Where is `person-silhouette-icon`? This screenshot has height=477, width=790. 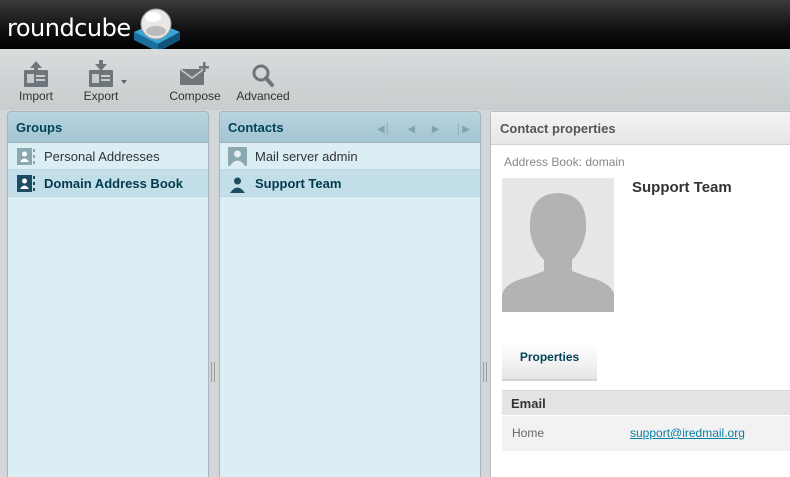 person-silhouette-icon is located at coordinates (558, 245).